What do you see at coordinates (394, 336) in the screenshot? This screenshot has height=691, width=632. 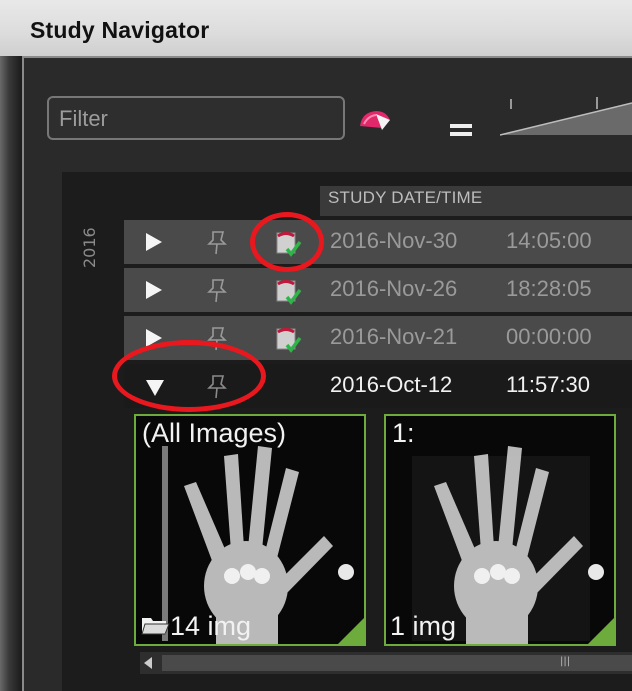 I see `study-date: 2016-Nov-21` at bounding box center [394, 336].